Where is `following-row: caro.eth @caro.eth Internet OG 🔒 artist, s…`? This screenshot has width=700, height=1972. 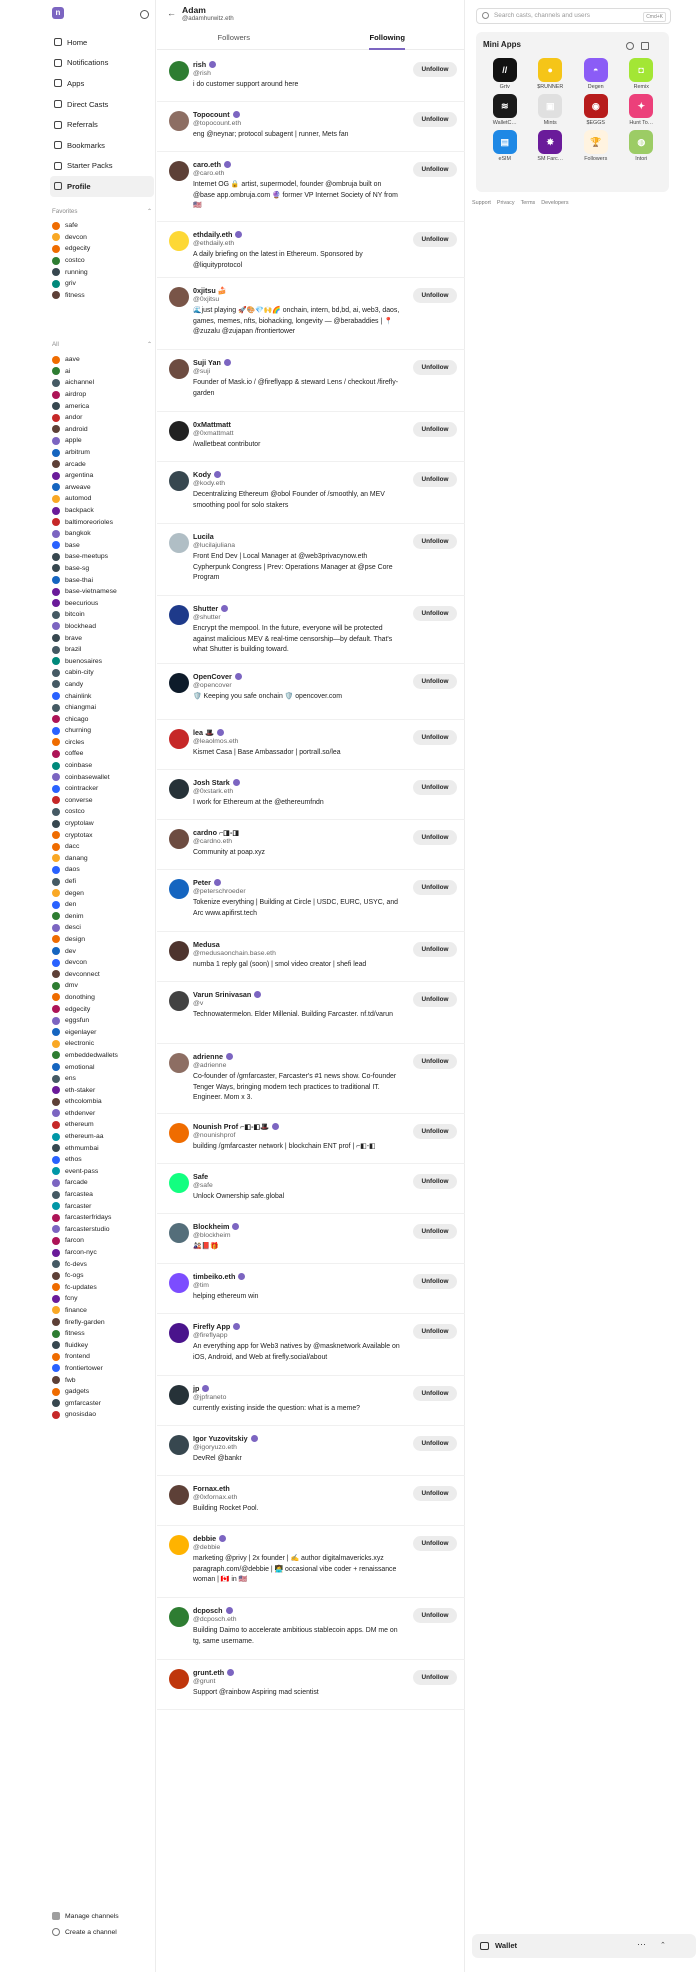
following-row: caro.eth @caro.eth Internet OG 🔒 artist, s… is located at coordinates (311, 187).